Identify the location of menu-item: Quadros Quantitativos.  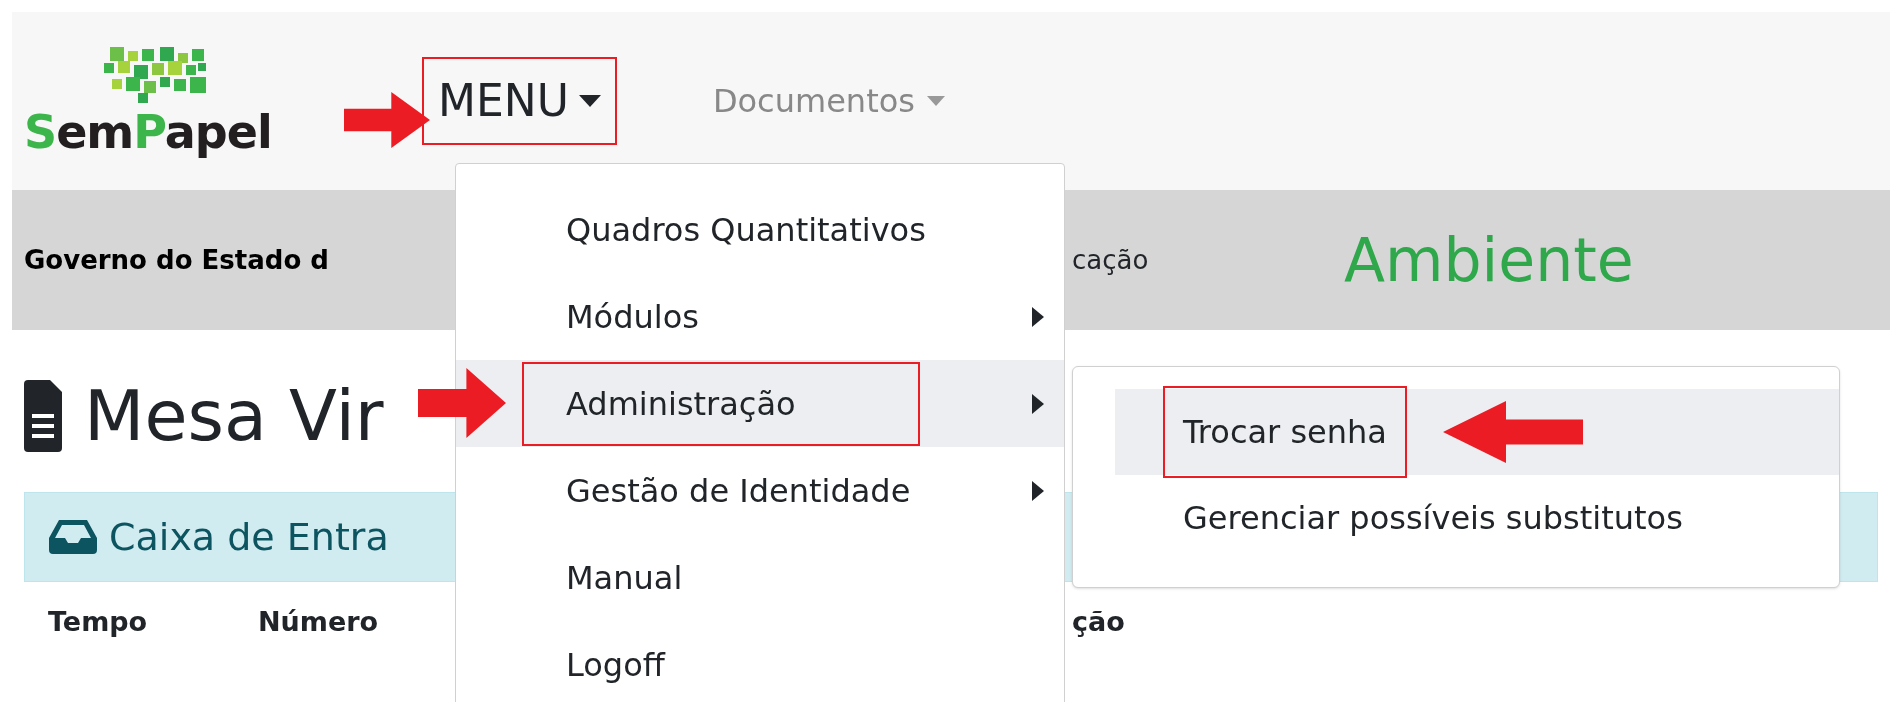
(760, 229).